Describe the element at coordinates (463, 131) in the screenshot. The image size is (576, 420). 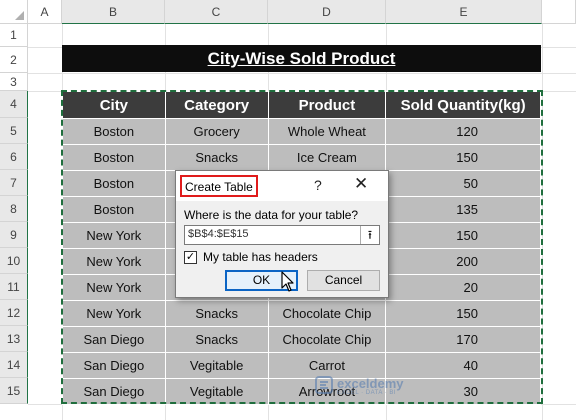
I see `cell-quantity: 120` at that location.